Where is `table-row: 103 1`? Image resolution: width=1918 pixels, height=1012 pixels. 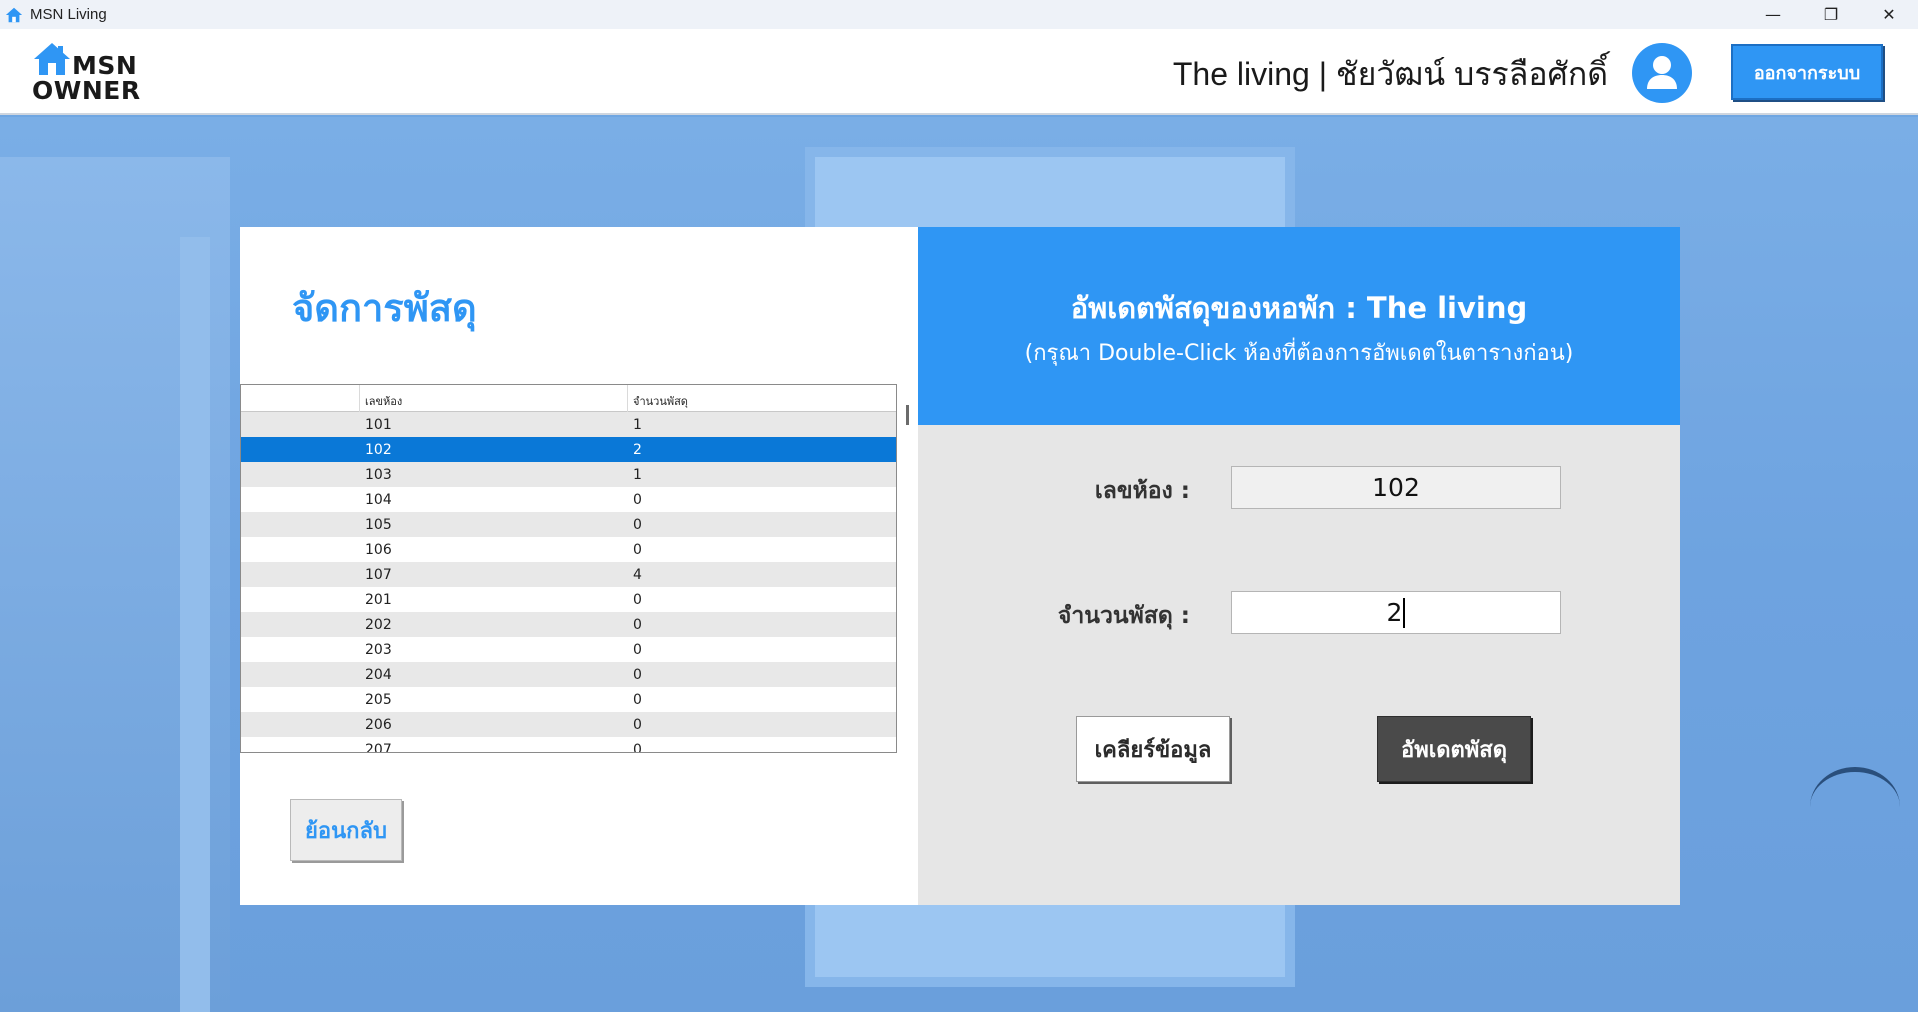
table-row: 103 1 is located at coordinates (568, 474).